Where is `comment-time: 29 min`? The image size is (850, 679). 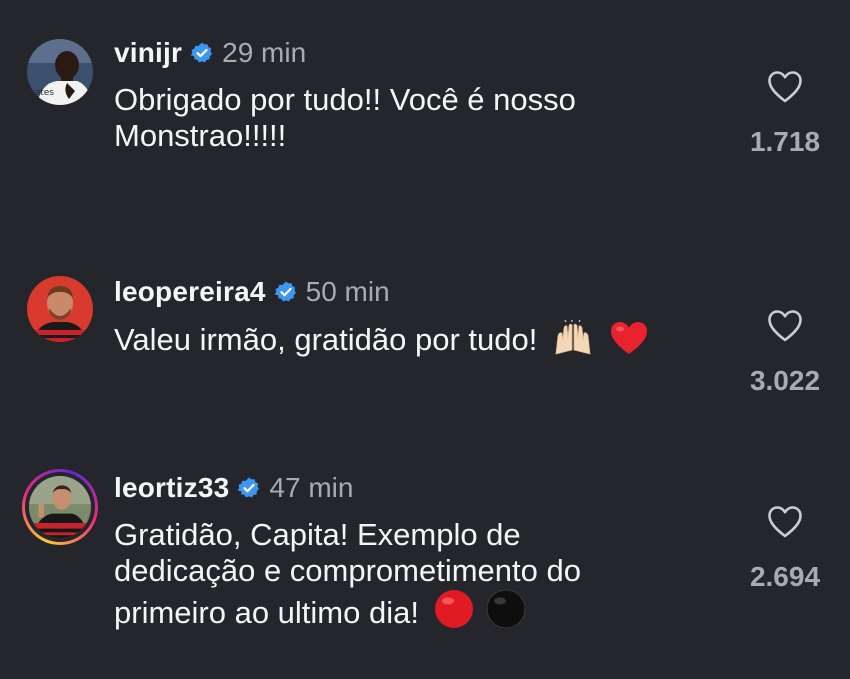 comment-time: 29 min is located at coordinates (264, 52).